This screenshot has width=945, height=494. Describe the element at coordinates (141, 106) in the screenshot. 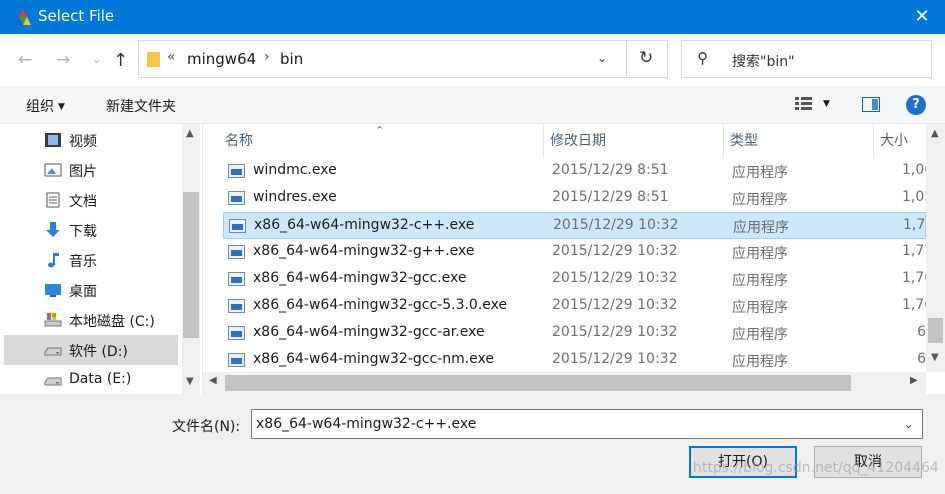

I see `new-folder-button: 新建文件夹` at that location.